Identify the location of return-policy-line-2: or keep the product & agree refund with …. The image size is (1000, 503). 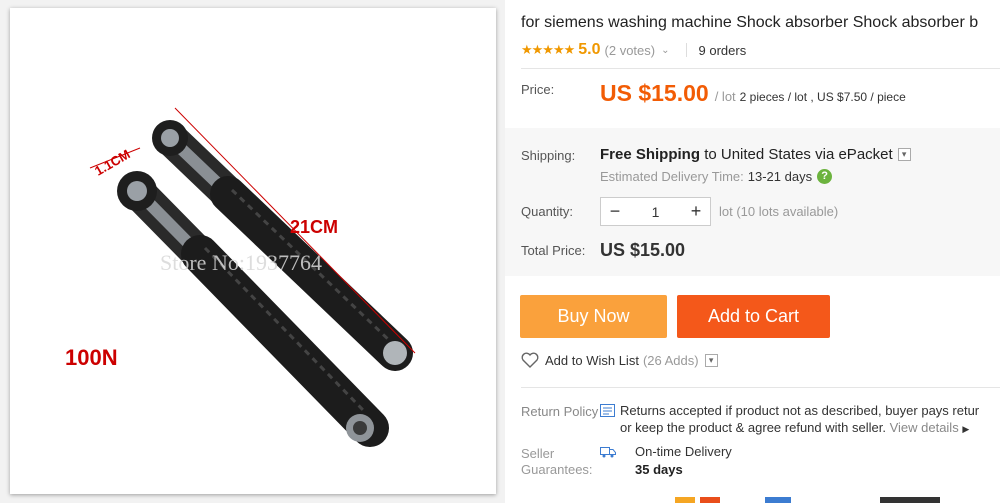
(753, 427).